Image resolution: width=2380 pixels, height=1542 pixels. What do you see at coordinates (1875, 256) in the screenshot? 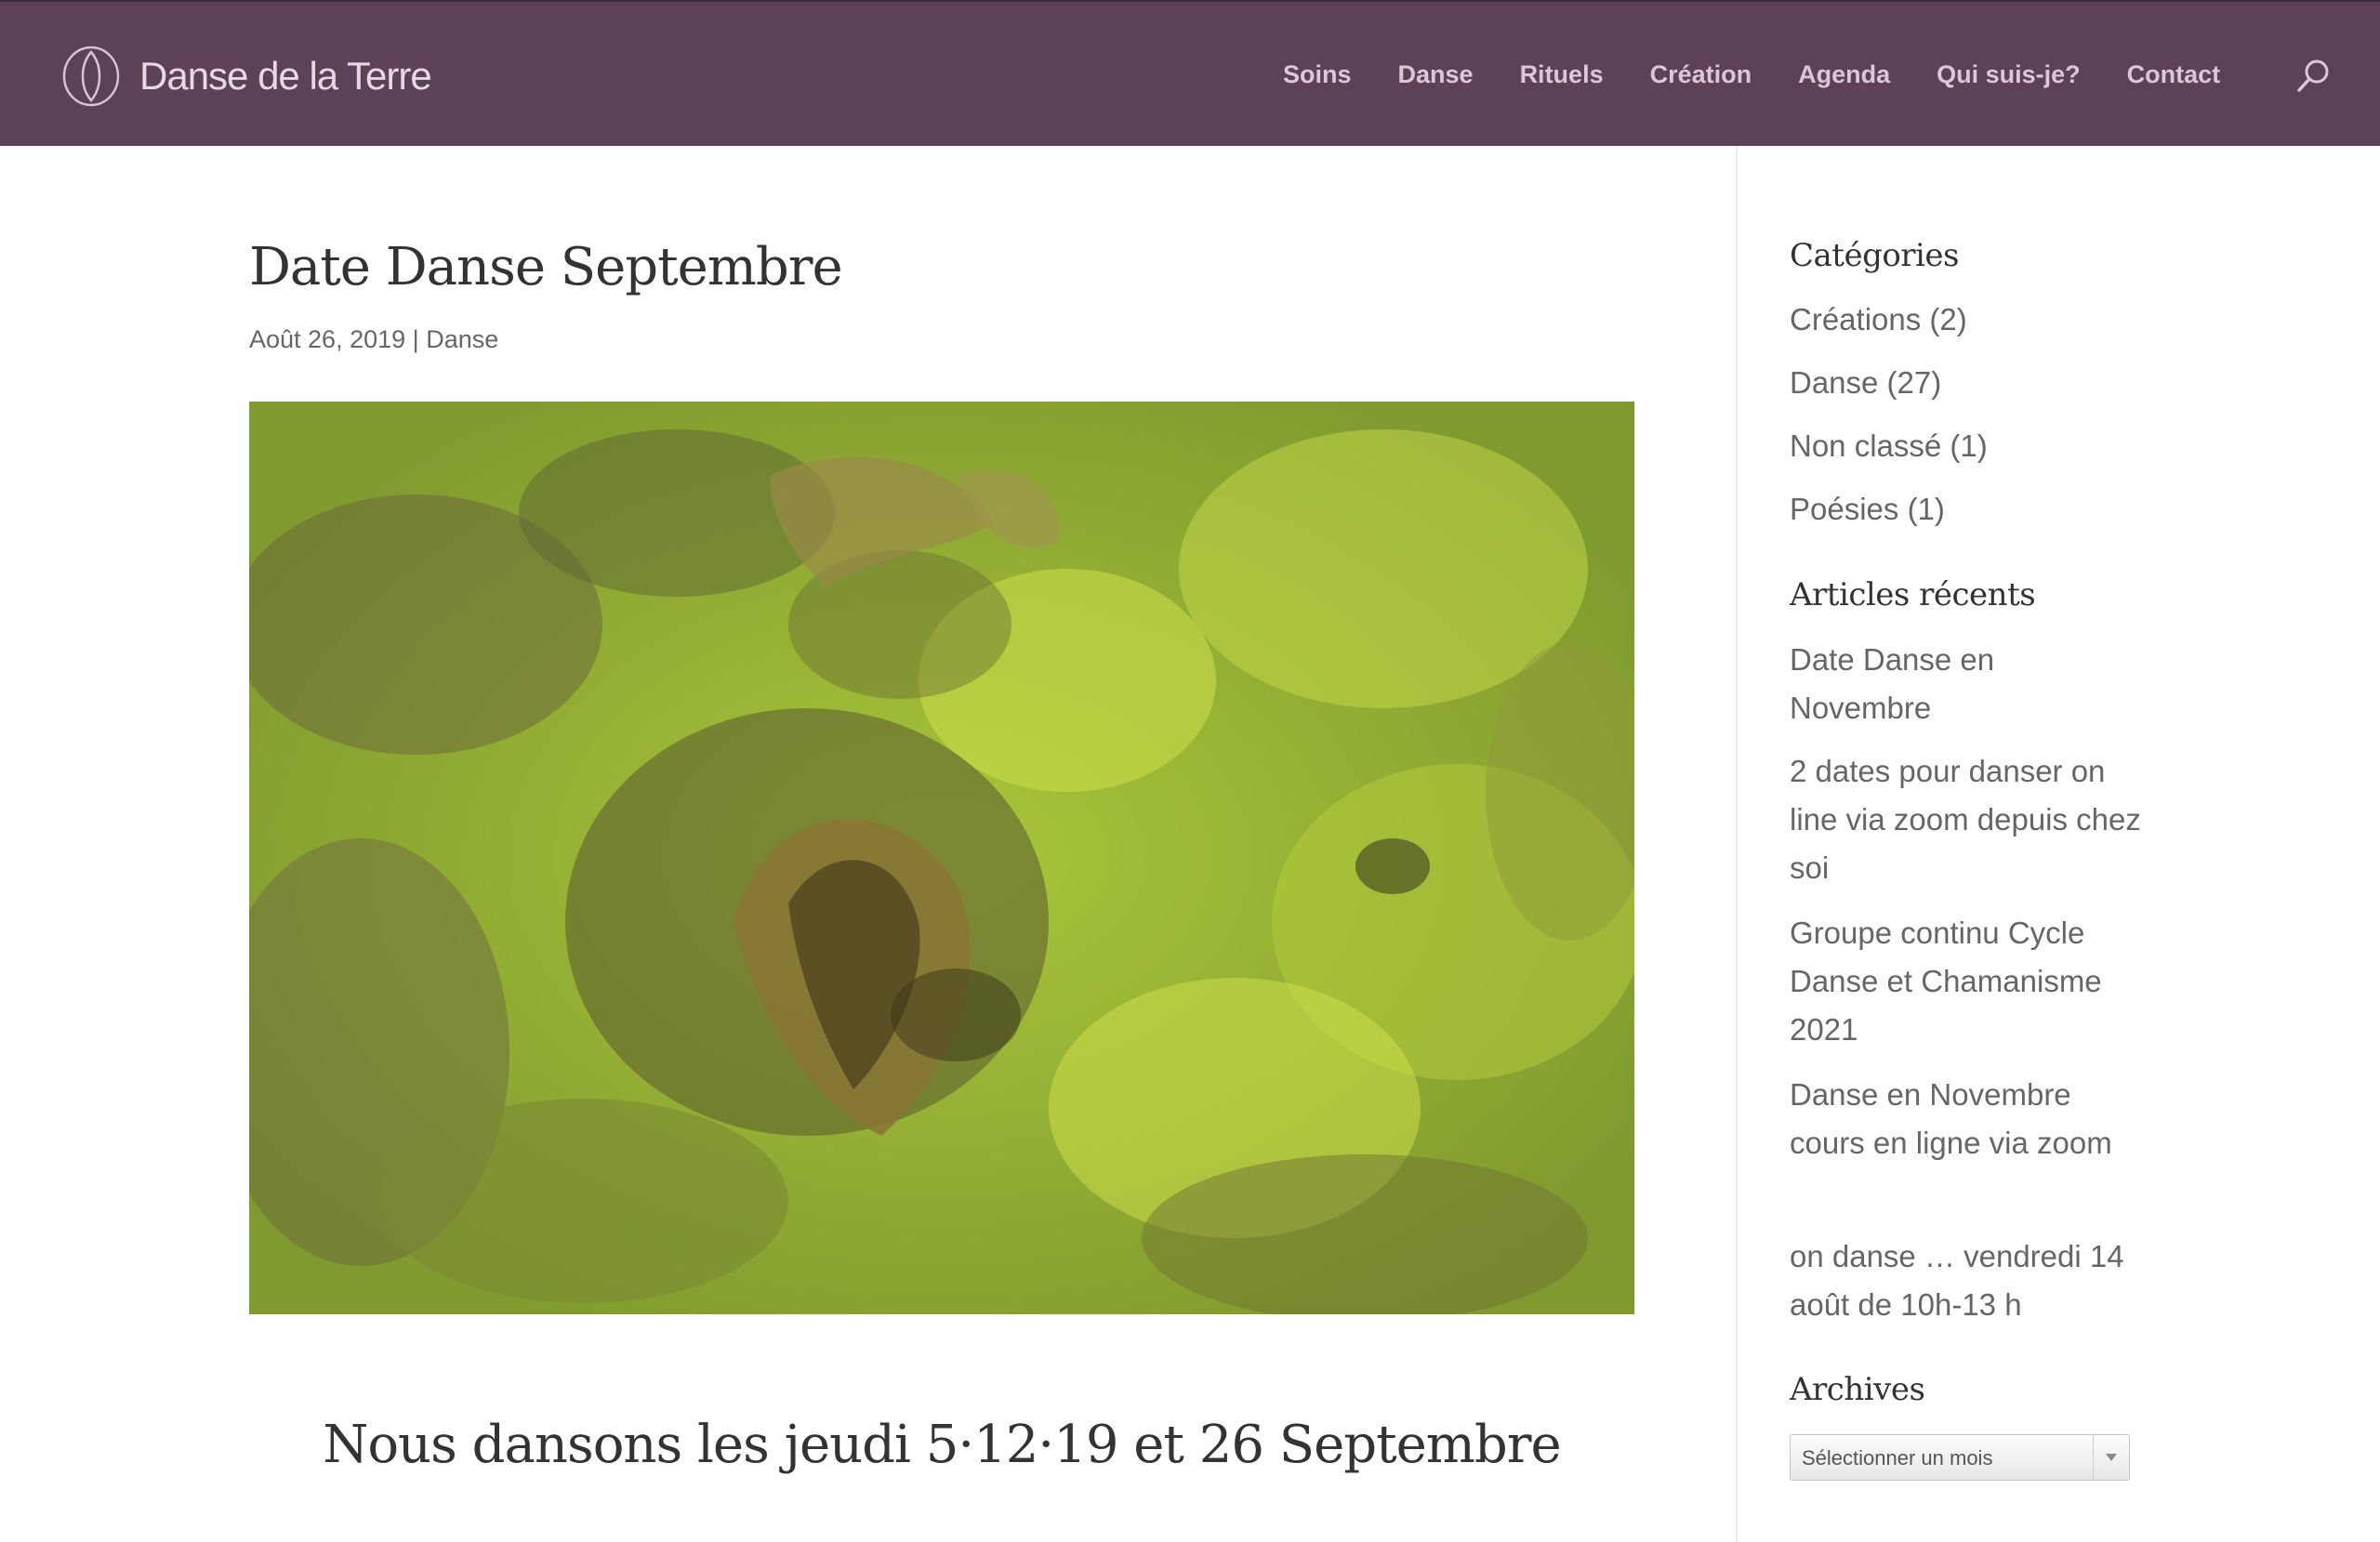
I see `categories-title: Catégories` at bounding box center [1875, 256].